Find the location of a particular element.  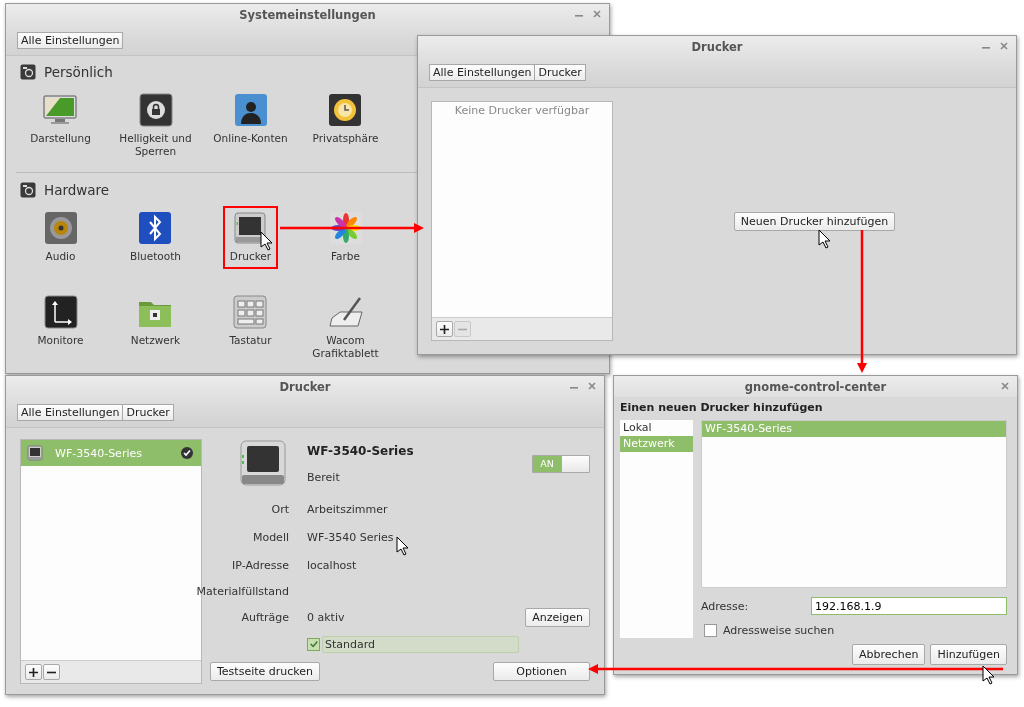

add-printer-button: Neuen Drucker hinzufügen is located at coordinates (814, 221).